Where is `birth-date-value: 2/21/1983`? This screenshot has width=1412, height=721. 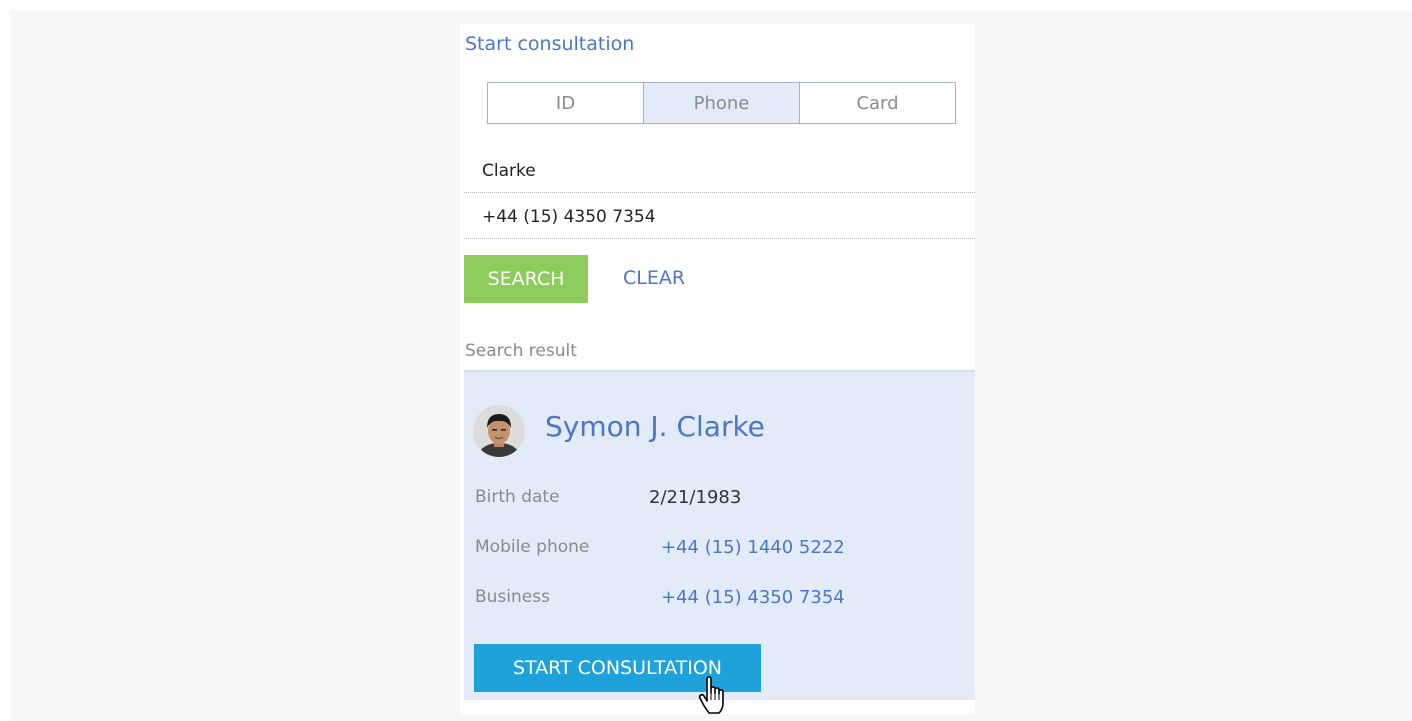
birth-date-value: 2/21/1983 is located at coordinates (695, 497).